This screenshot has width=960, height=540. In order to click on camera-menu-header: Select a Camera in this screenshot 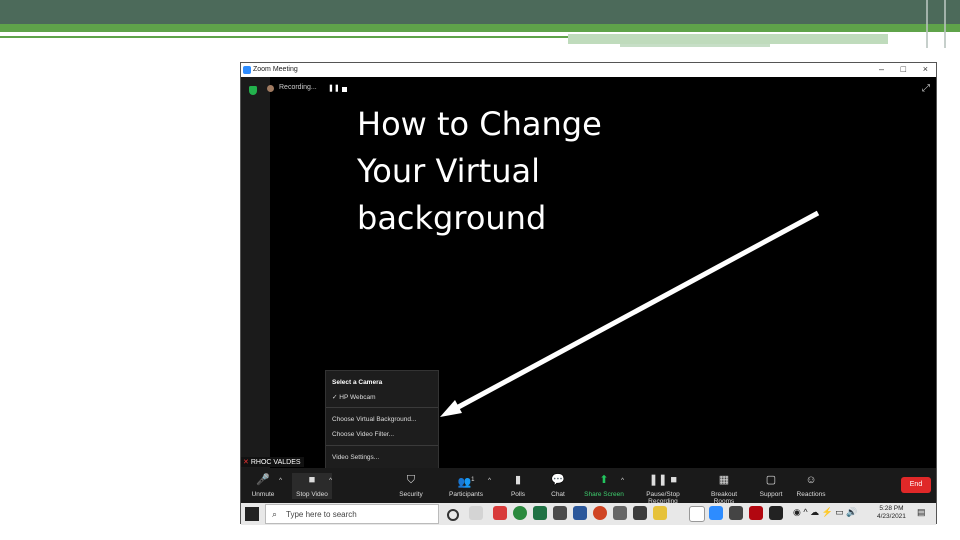, I will do `click(357, 382)`.